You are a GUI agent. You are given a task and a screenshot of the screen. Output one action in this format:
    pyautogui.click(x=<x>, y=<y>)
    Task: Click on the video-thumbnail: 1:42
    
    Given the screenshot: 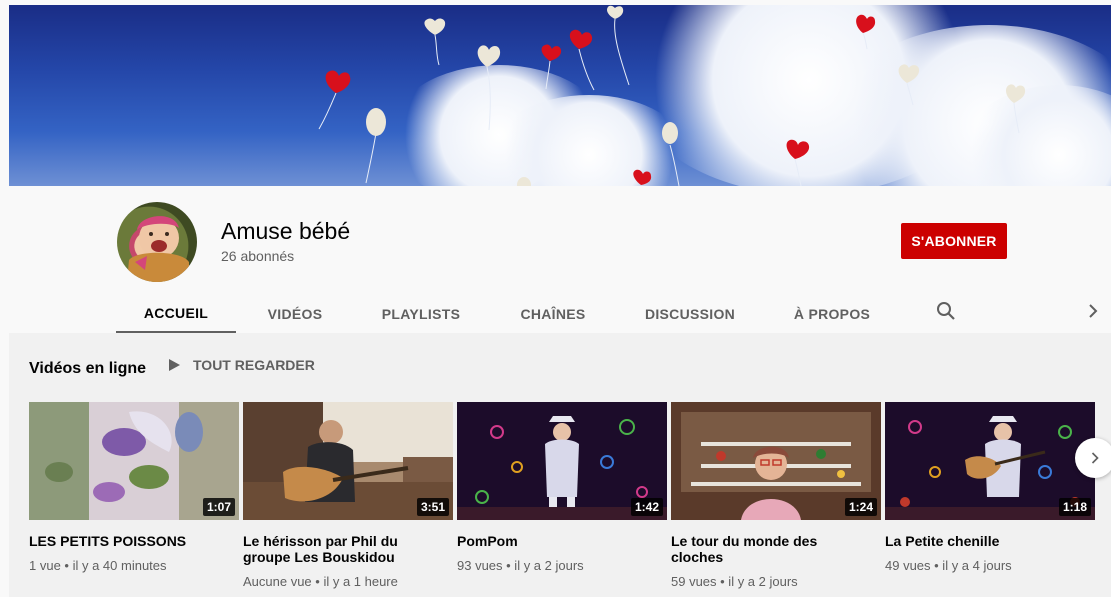 What is the action you would take?
    pyautogui.click(x=562, y=461)
    